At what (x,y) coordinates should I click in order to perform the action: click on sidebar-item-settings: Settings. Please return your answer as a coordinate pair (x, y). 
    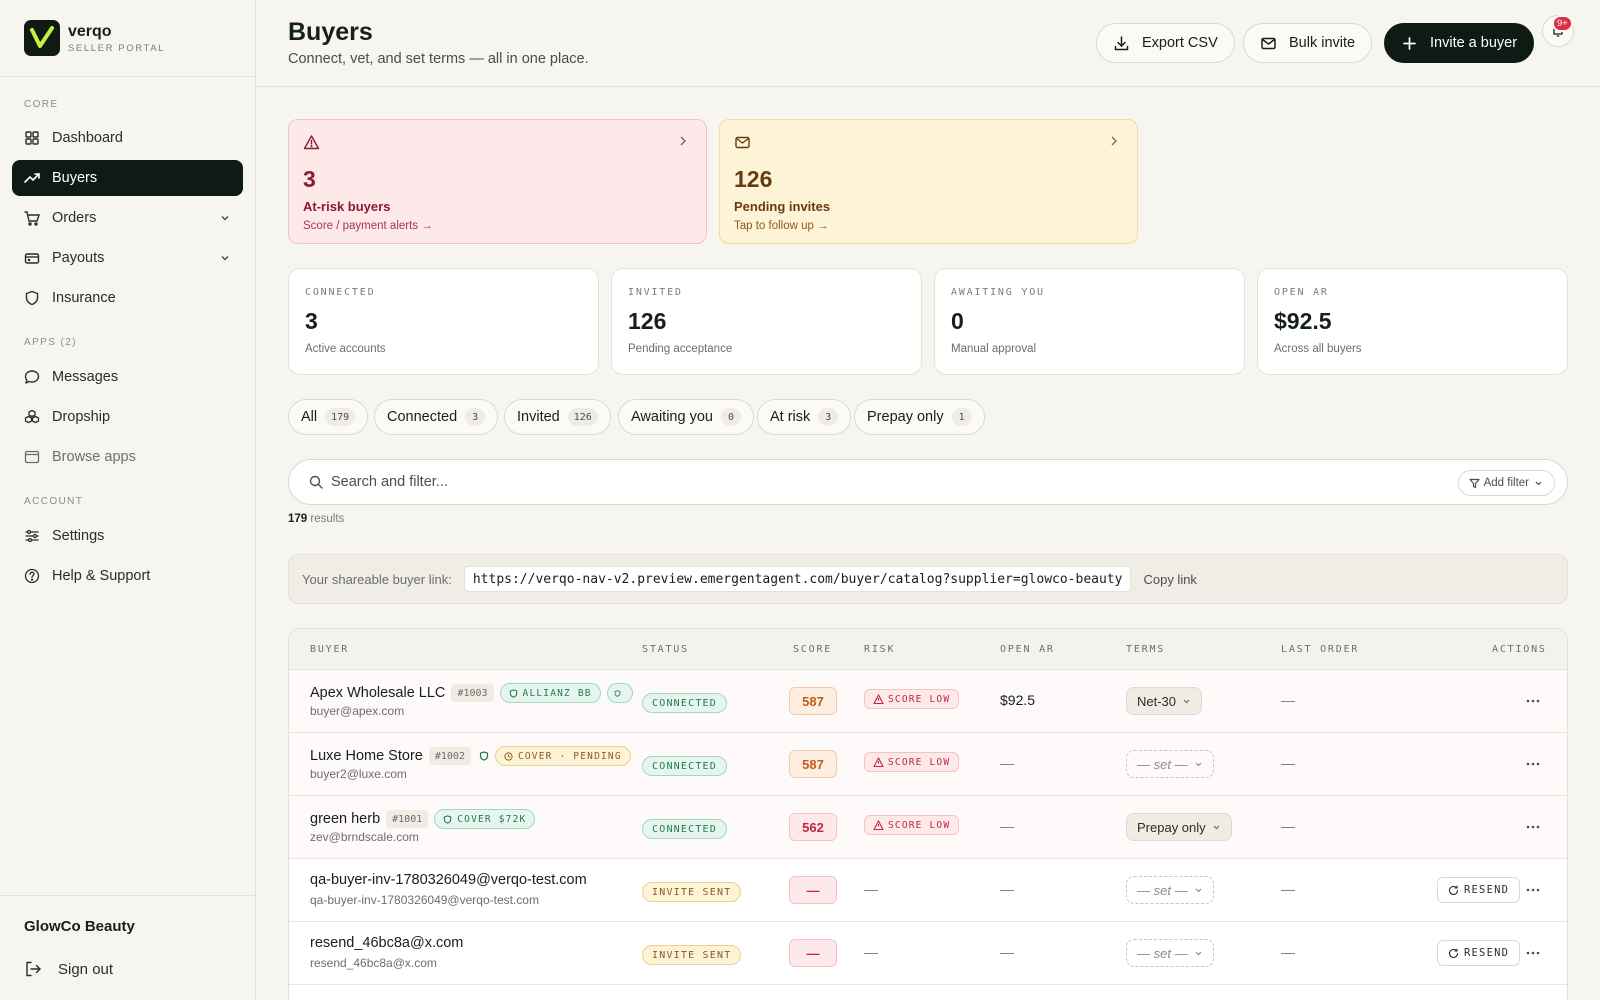
    Looking at the image, I should click on (127, 536).